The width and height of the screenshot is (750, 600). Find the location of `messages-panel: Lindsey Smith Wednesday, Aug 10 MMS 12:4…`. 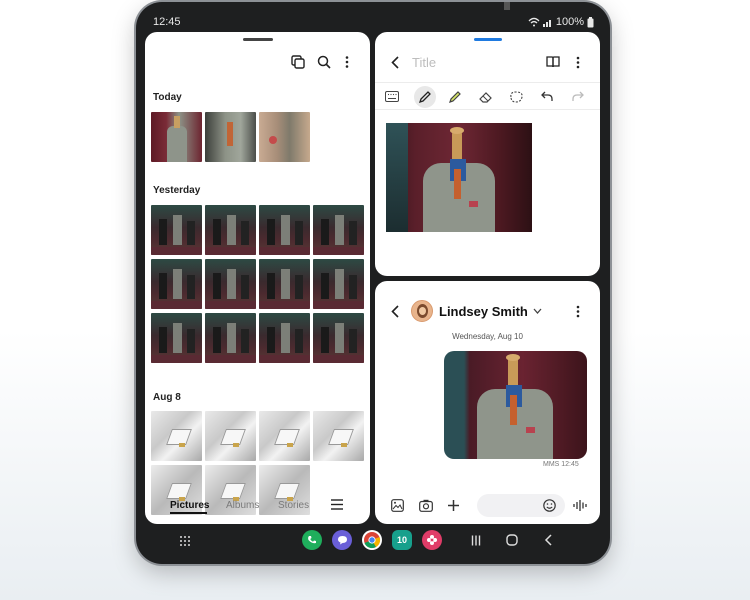

messages-panel: Lindsey Smith Wednesday, Aug 10 MMS 12:4… is located at coordinates (487, 402).